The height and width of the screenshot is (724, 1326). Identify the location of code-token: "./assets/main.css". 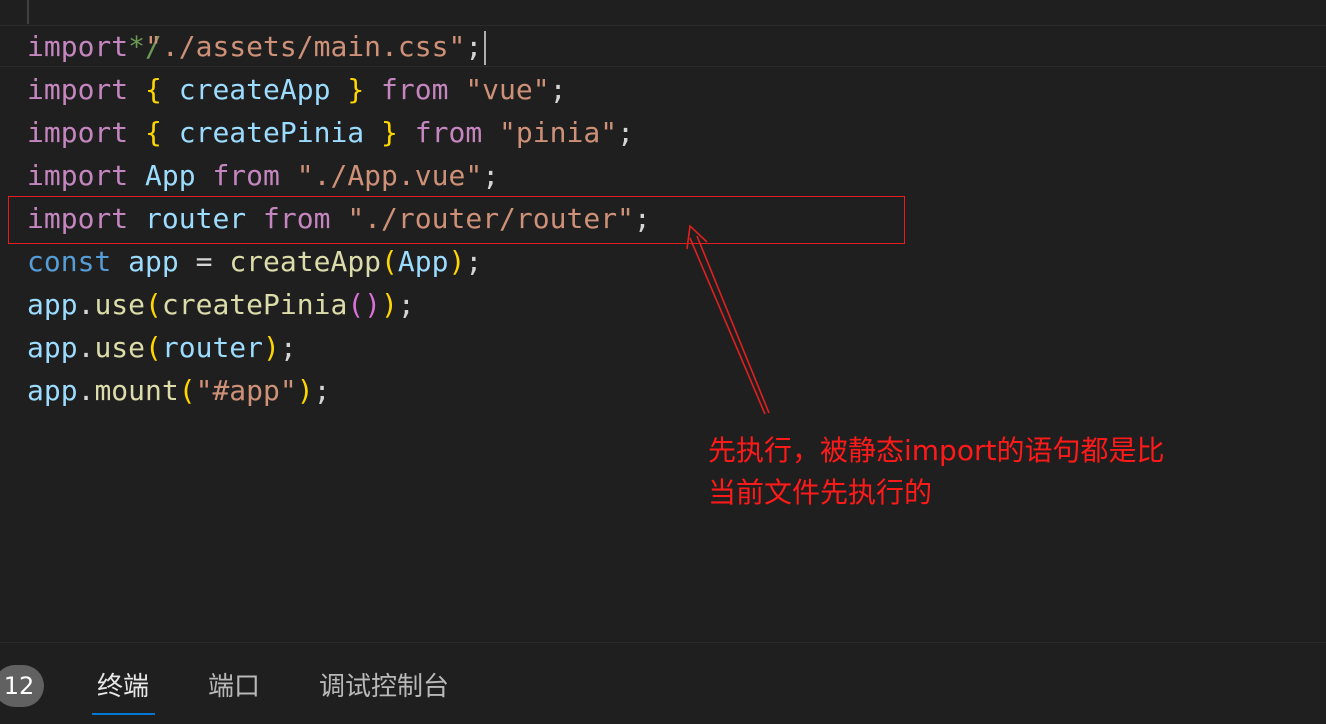
(305, 46).